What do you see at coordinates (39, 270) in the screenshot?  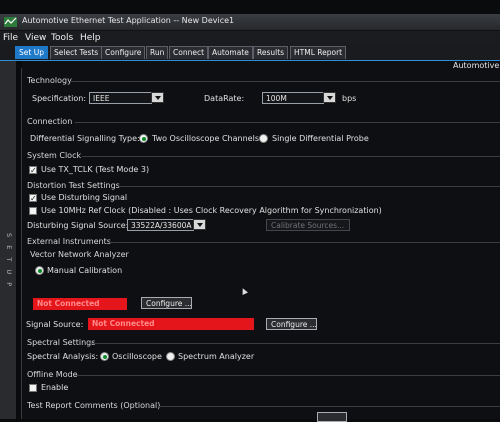 I see `manual-calibration-radio` at bounding box center [39, 270].